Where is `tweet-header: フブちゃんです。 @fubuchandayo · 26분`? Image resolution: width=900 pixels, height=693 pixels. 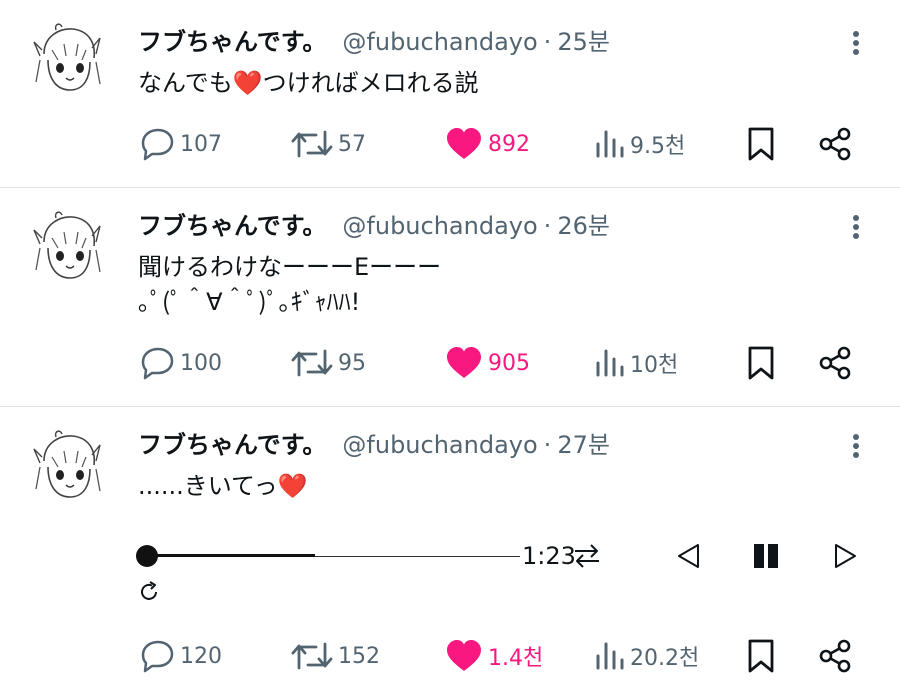
tweet-header: フブちゃんです。 @fubuchandayo · 26분 is located at coordinates (374, 226).